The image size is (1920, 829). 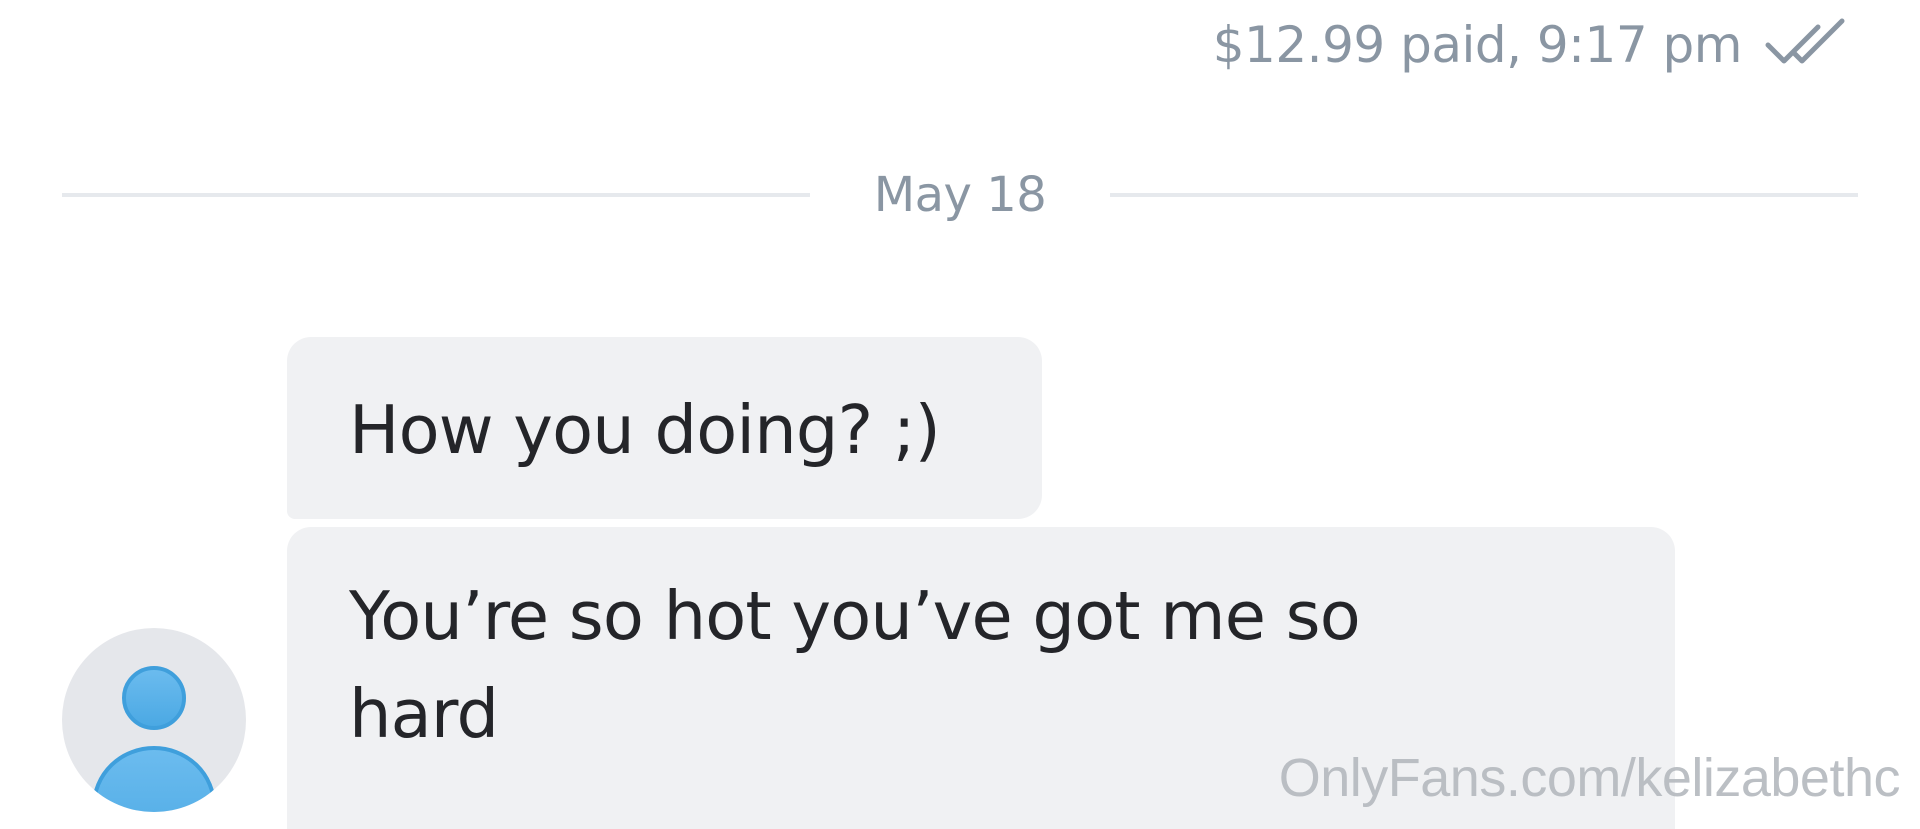 I want to click on message-bubble: How you doing? ;), so click(x=664, y=428).